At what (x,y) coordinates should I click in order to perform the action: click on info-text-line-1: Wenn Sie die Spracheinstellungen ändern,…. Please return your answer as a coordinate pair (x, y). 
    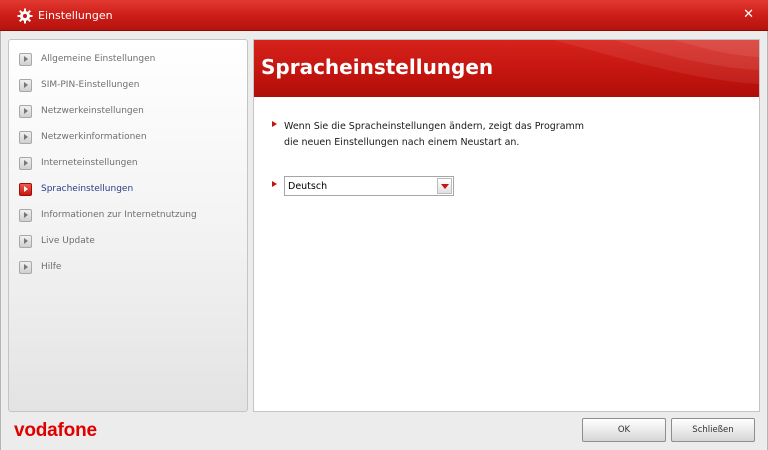
    Looking at the image, I should click on (434, 126).